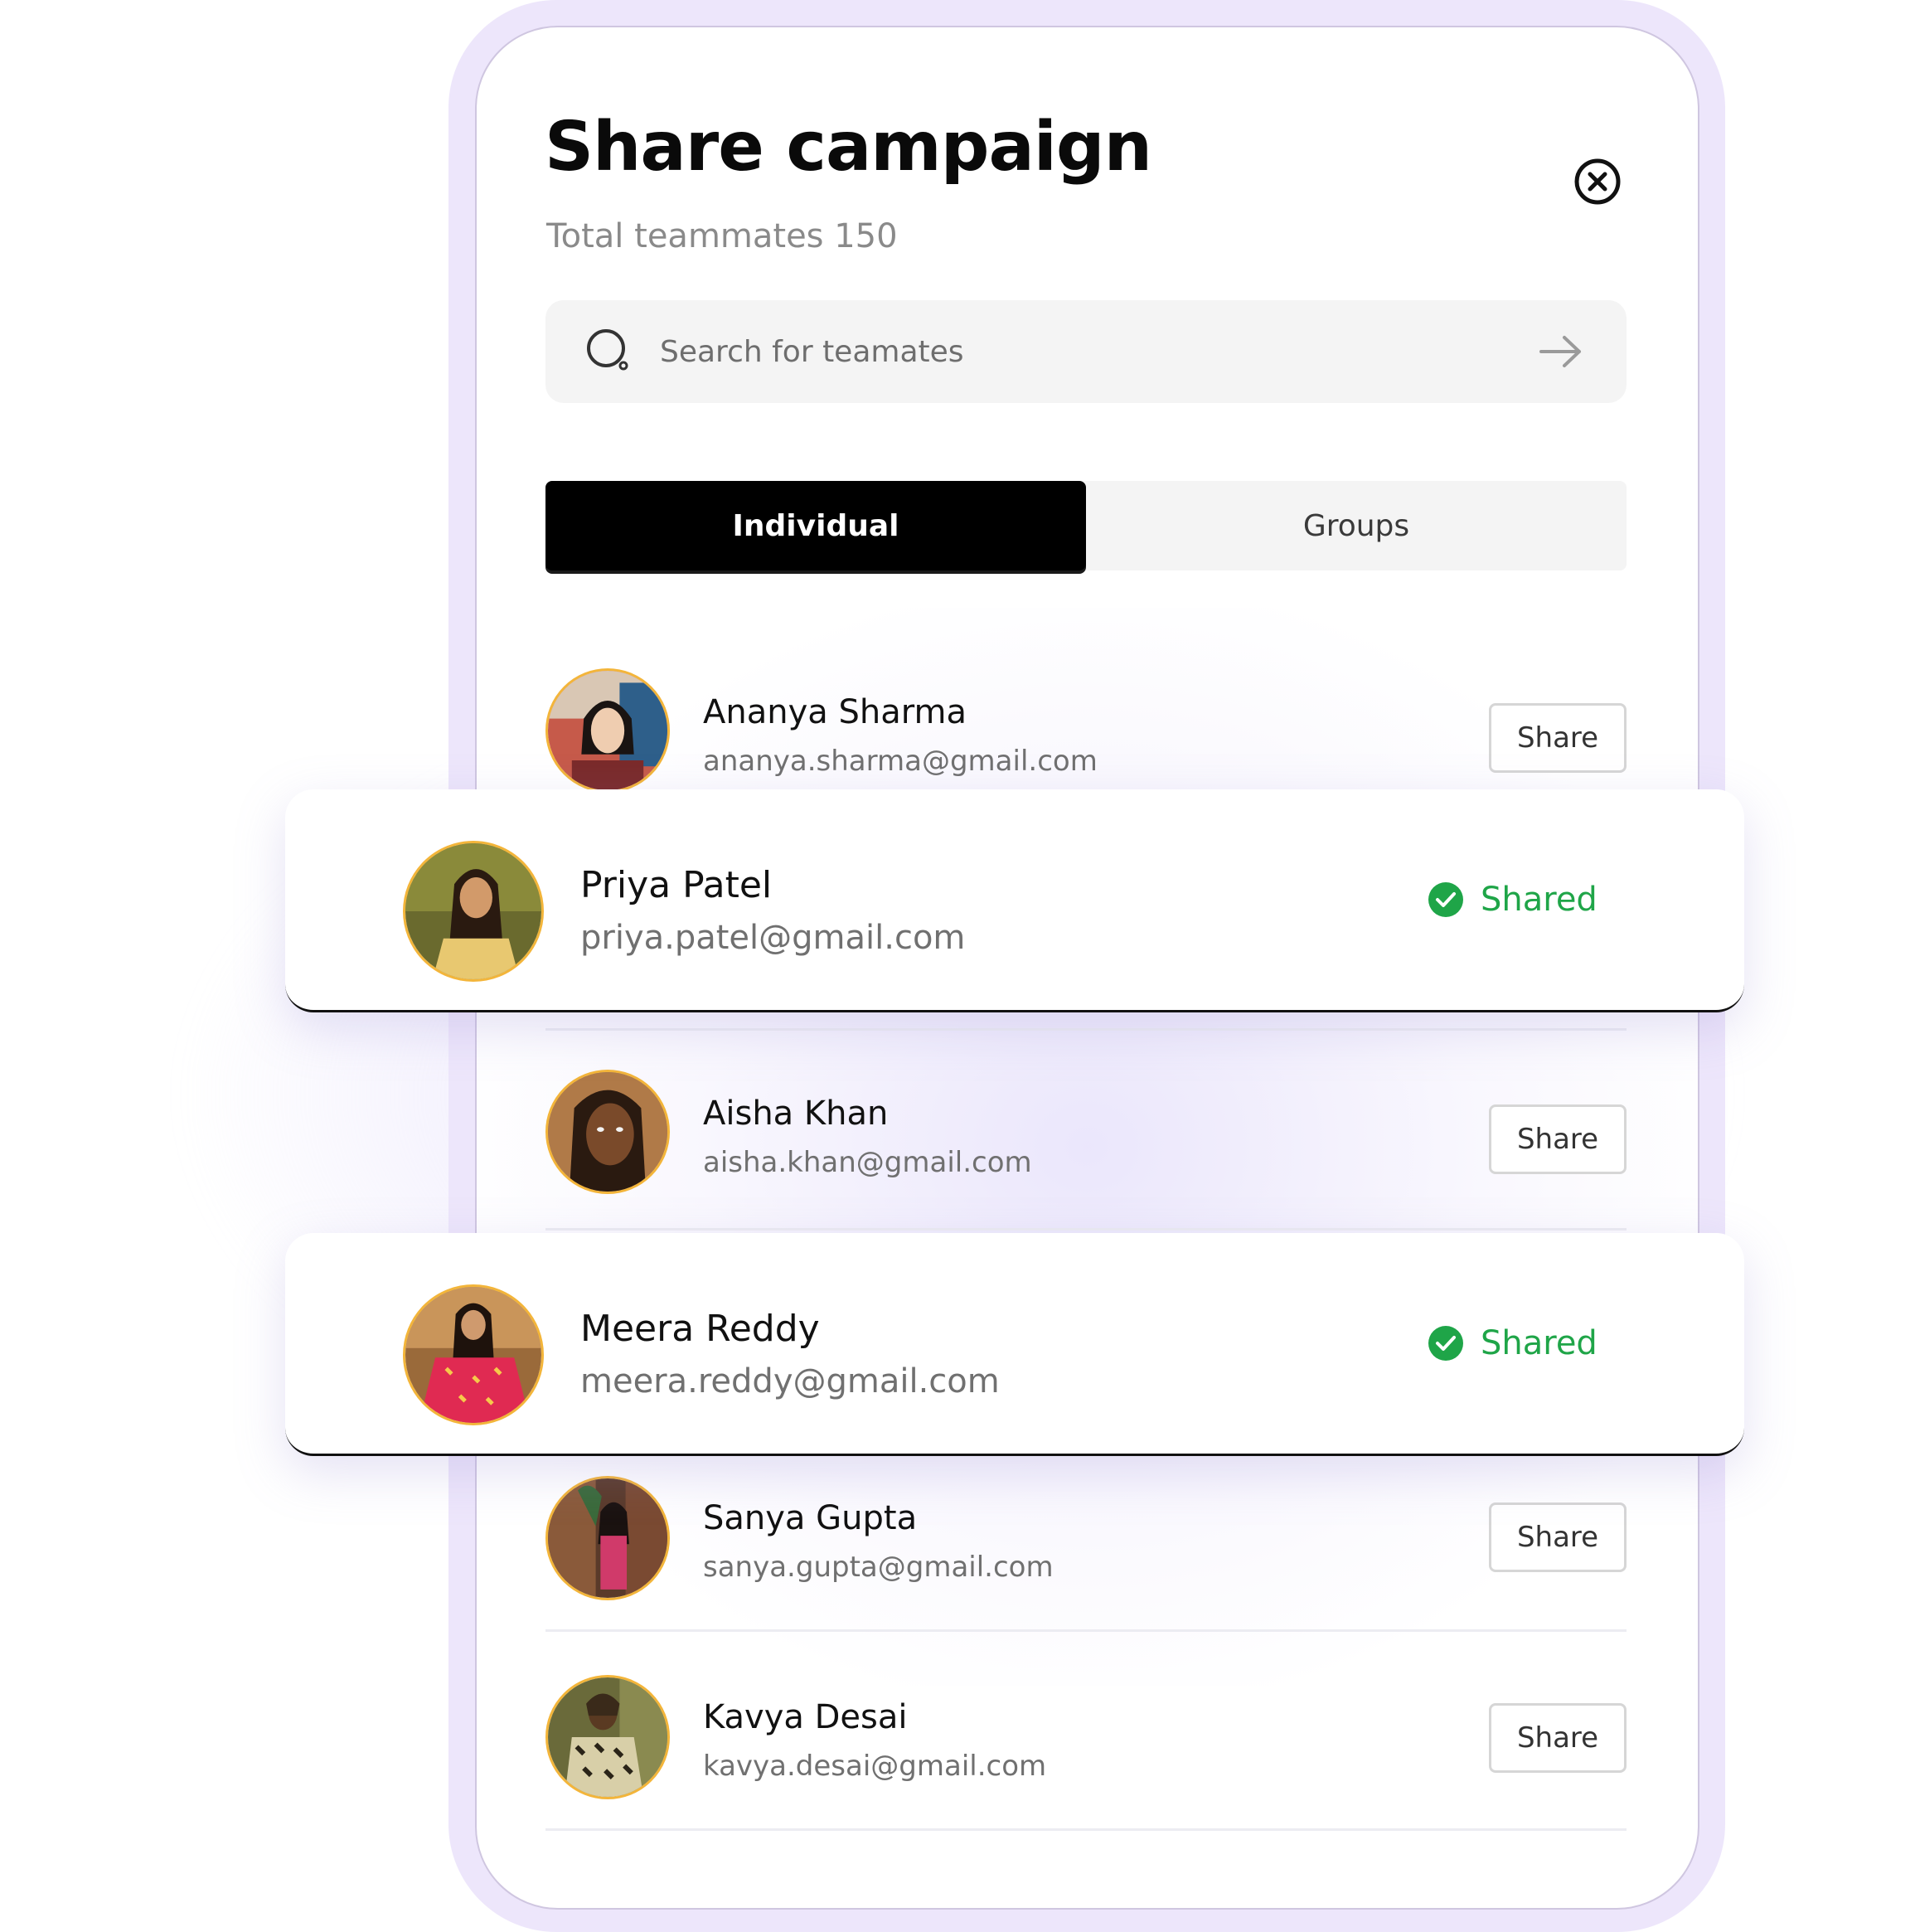 The width and height of the screenshot is (1915, 1932). Describe the element at coordinates (1086, 1732) in the screenshot. I see `list-item: Kavya Desai kavya.desai@gmail.com Share` at that location.